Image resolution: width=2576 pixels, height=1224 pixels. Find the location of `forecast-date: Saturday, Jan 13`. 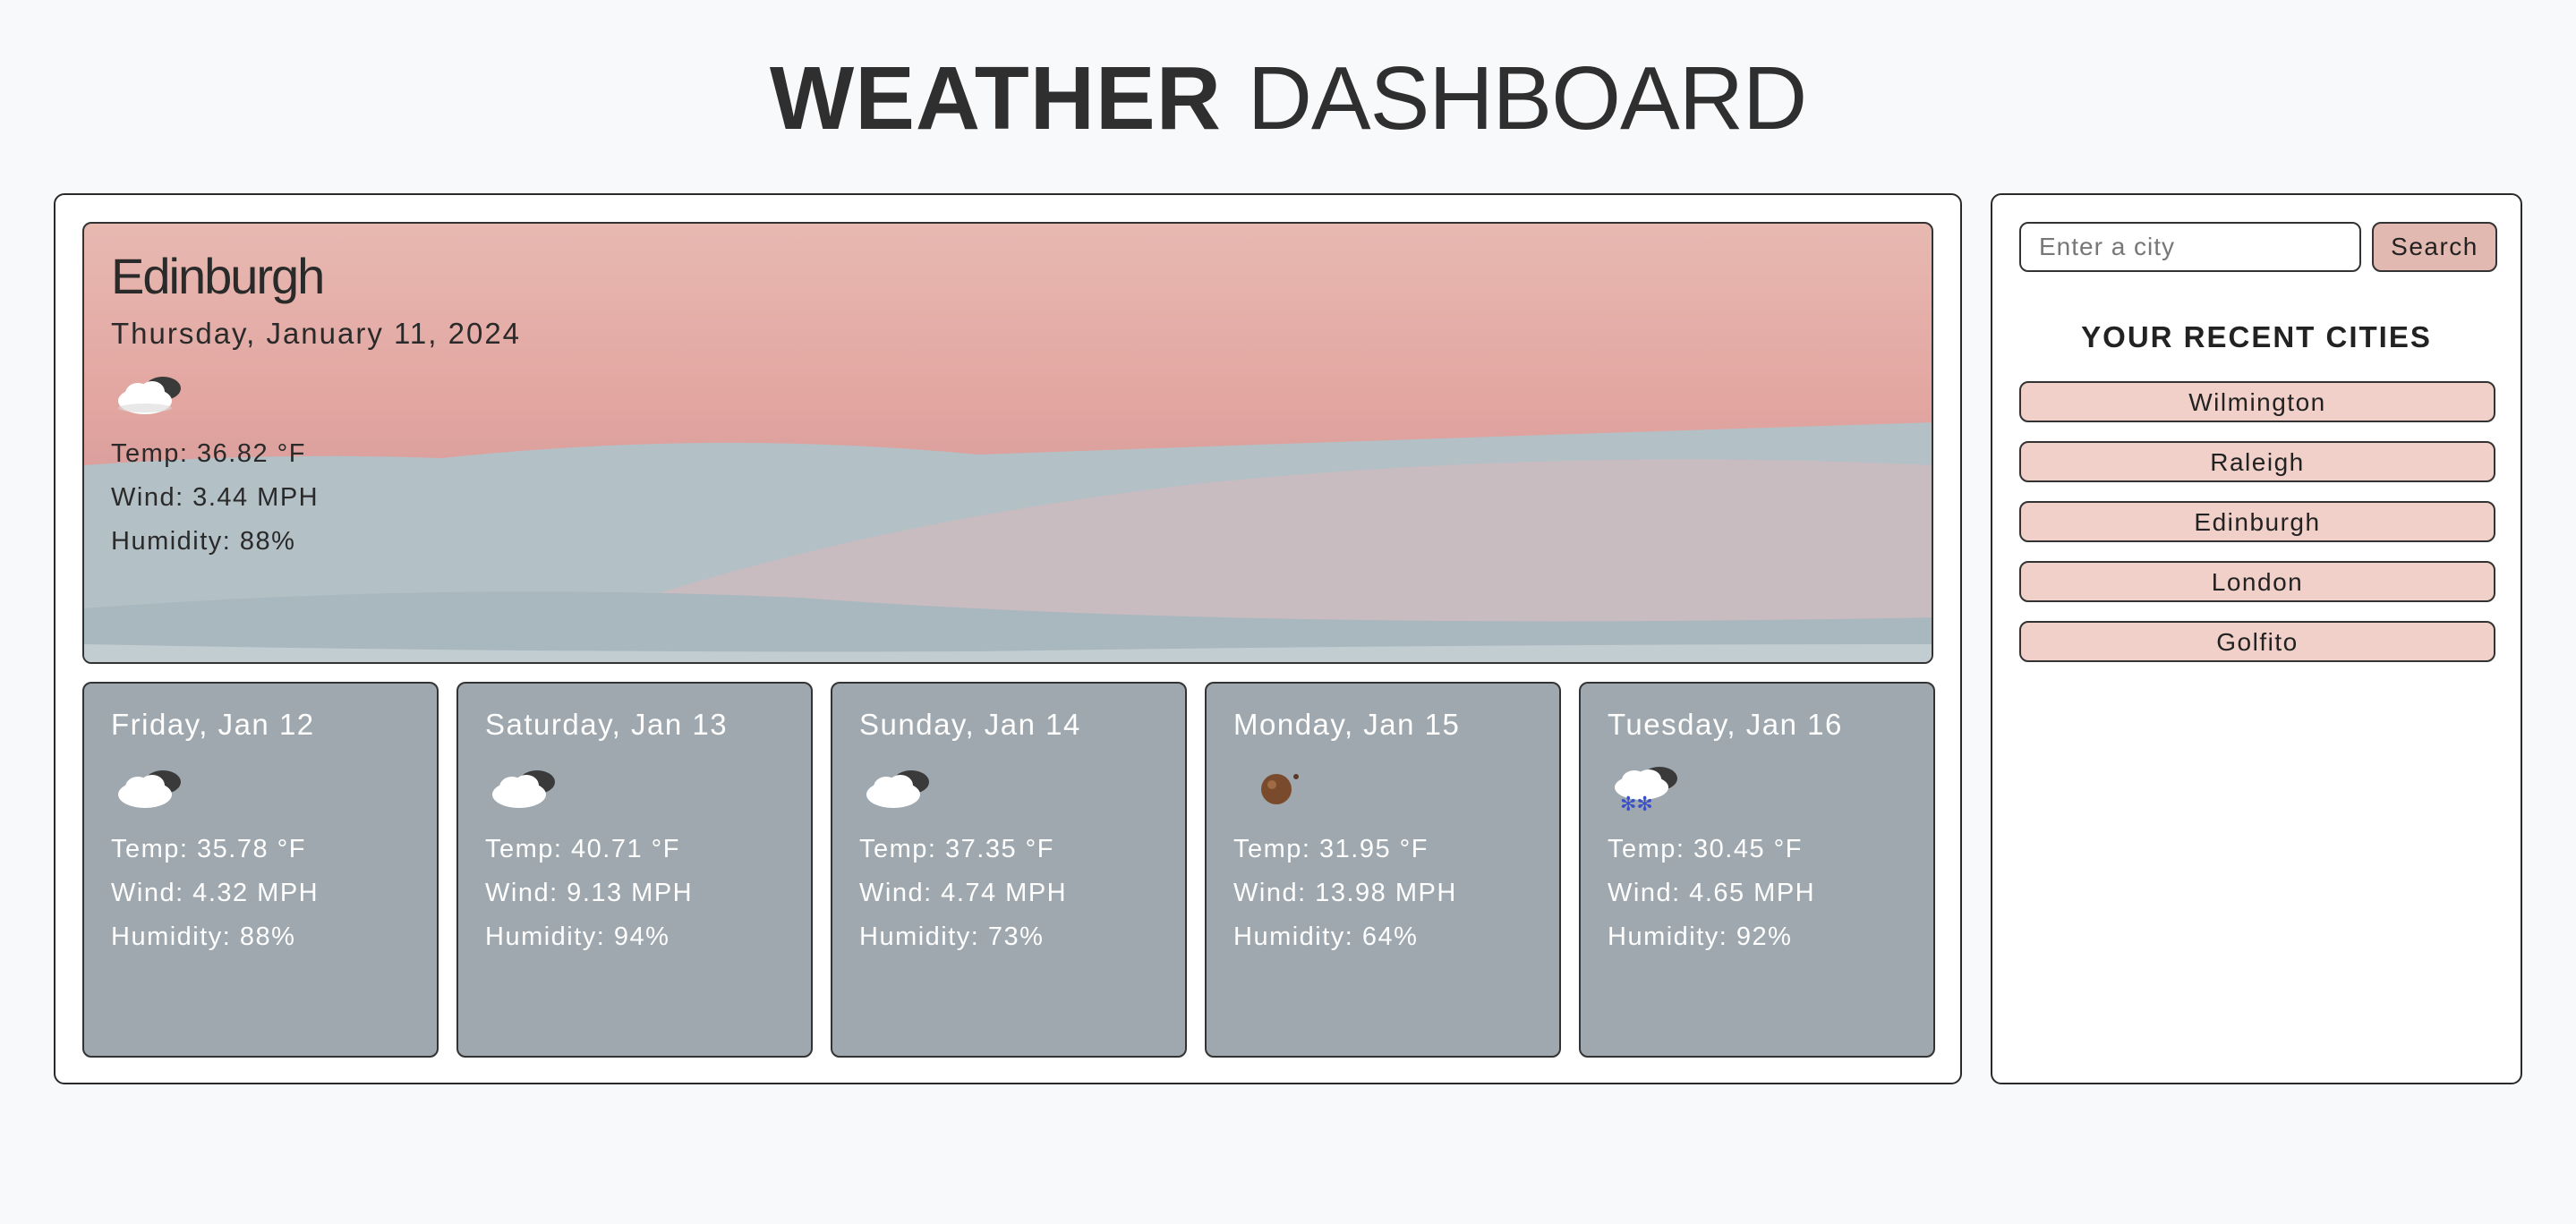

forecast-date: Saturday, Jan 13 is located at coordinates (607, 724).